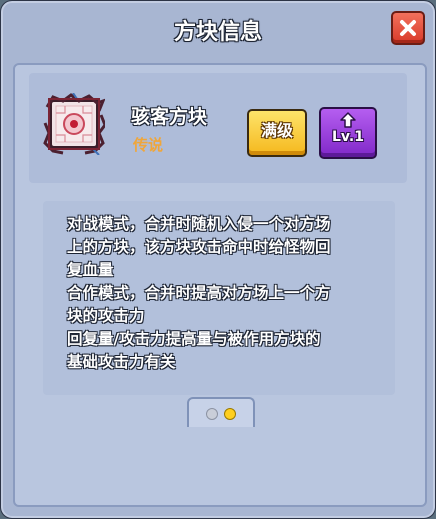 This screenshot has width=436, height=519. What do you see at coordinates (148, 145) in the screenshot?
I see `rarity-label: 传说` at bounding box center [148, 145].